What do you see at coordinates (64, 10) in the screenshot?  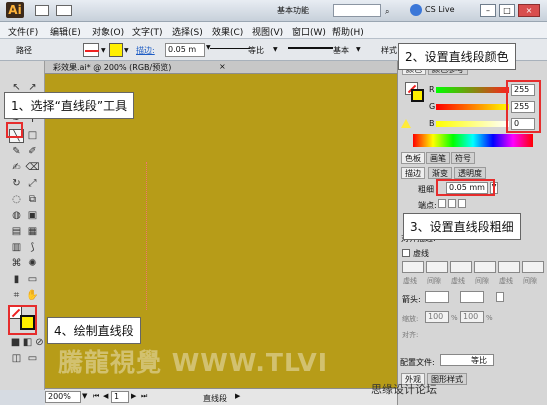 I see `arrange-documents-icon` at bounding box center [64, 10].